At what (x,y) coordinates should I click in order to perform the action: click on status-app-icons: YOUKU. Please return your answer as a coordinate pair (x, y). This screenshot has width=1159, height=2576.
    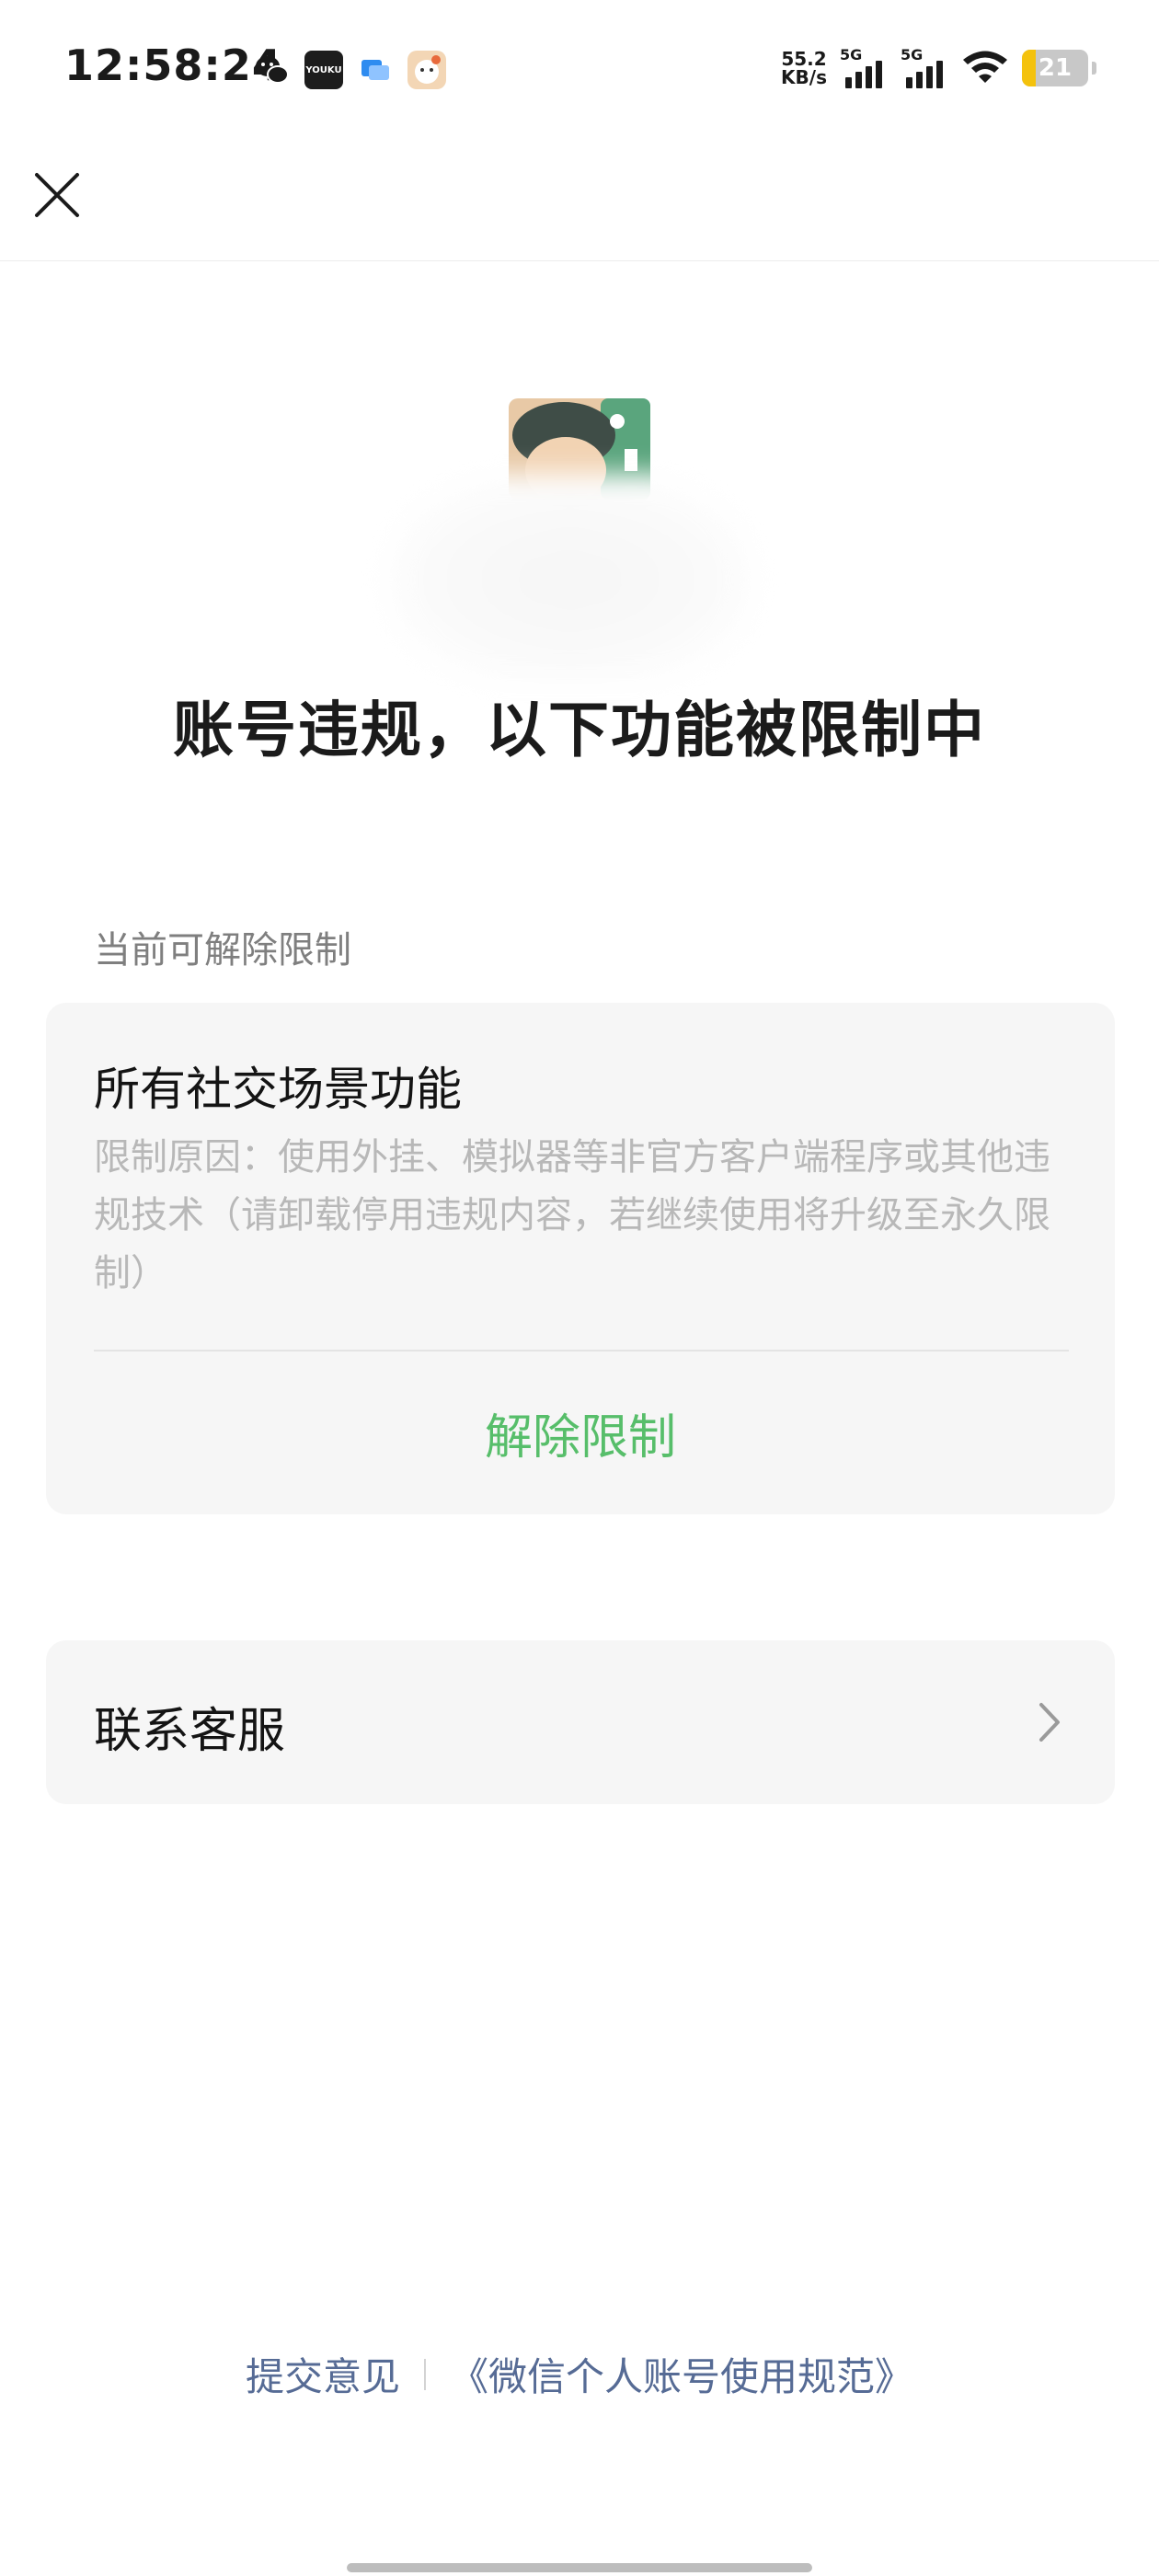
    Looking at the image, I should click on (349, 70).